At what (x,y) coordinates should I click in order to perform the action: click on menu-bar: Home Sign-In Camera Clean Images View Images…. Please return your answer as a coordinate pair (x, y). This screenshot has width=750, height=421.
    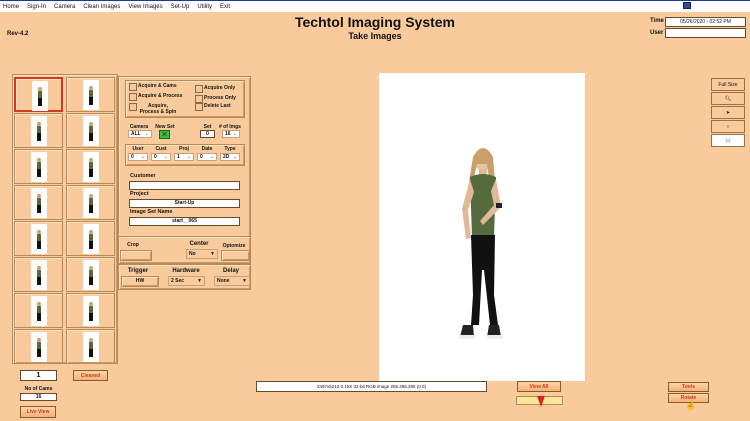
    Looking at the image, I should click on (375, 6).